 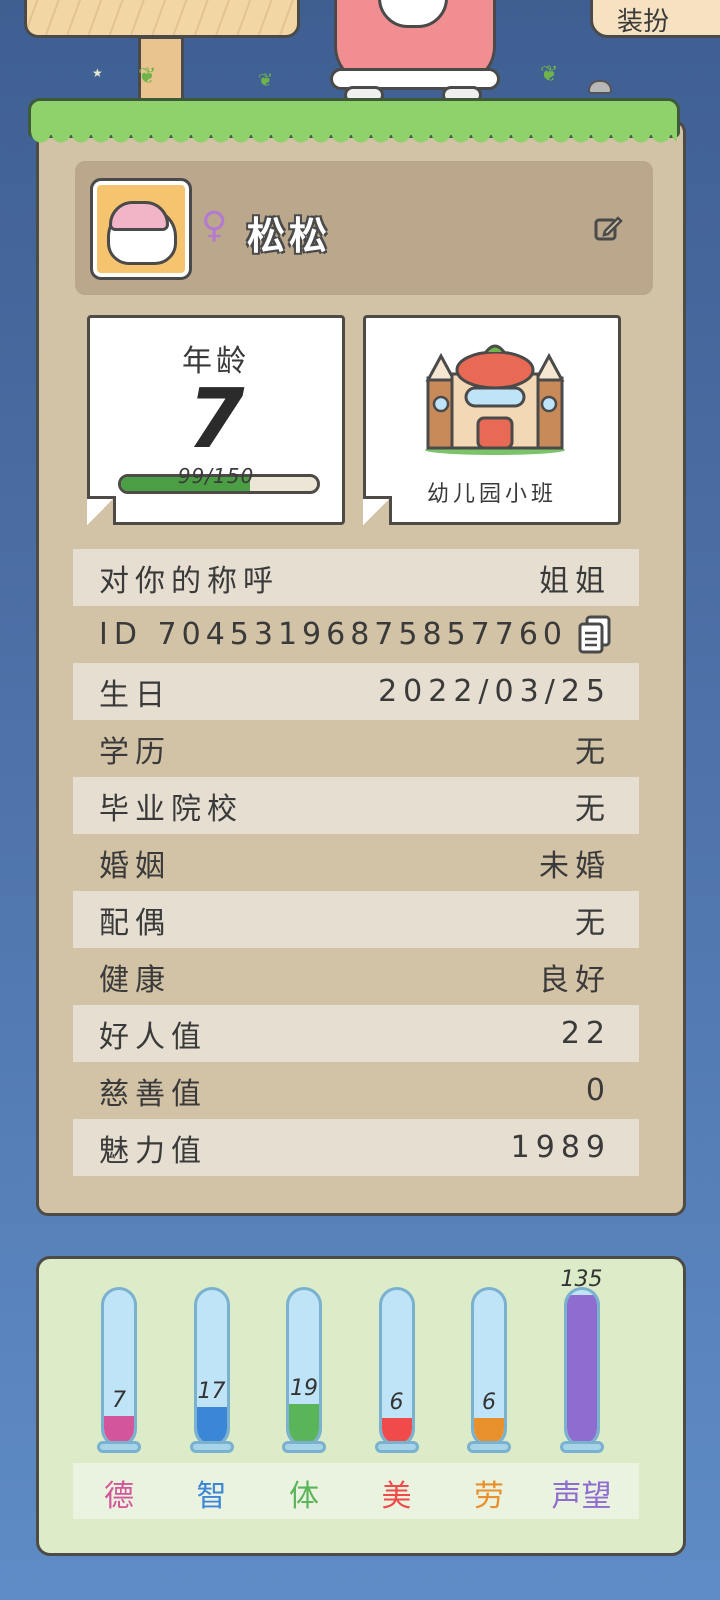 I want to click on copy-icon, so click(x=594, y=635).